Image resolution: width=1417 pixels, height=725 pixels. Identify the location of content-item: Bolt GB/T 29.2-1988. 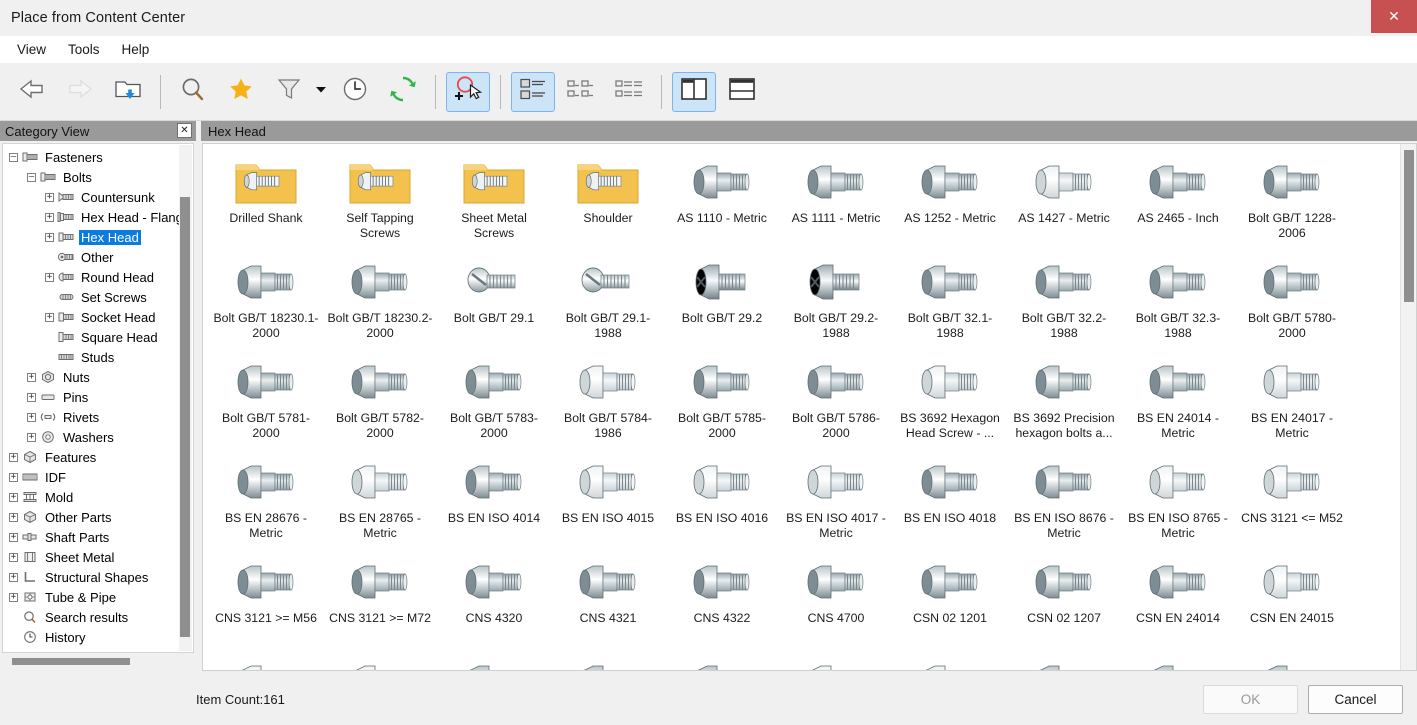
(836, 300).